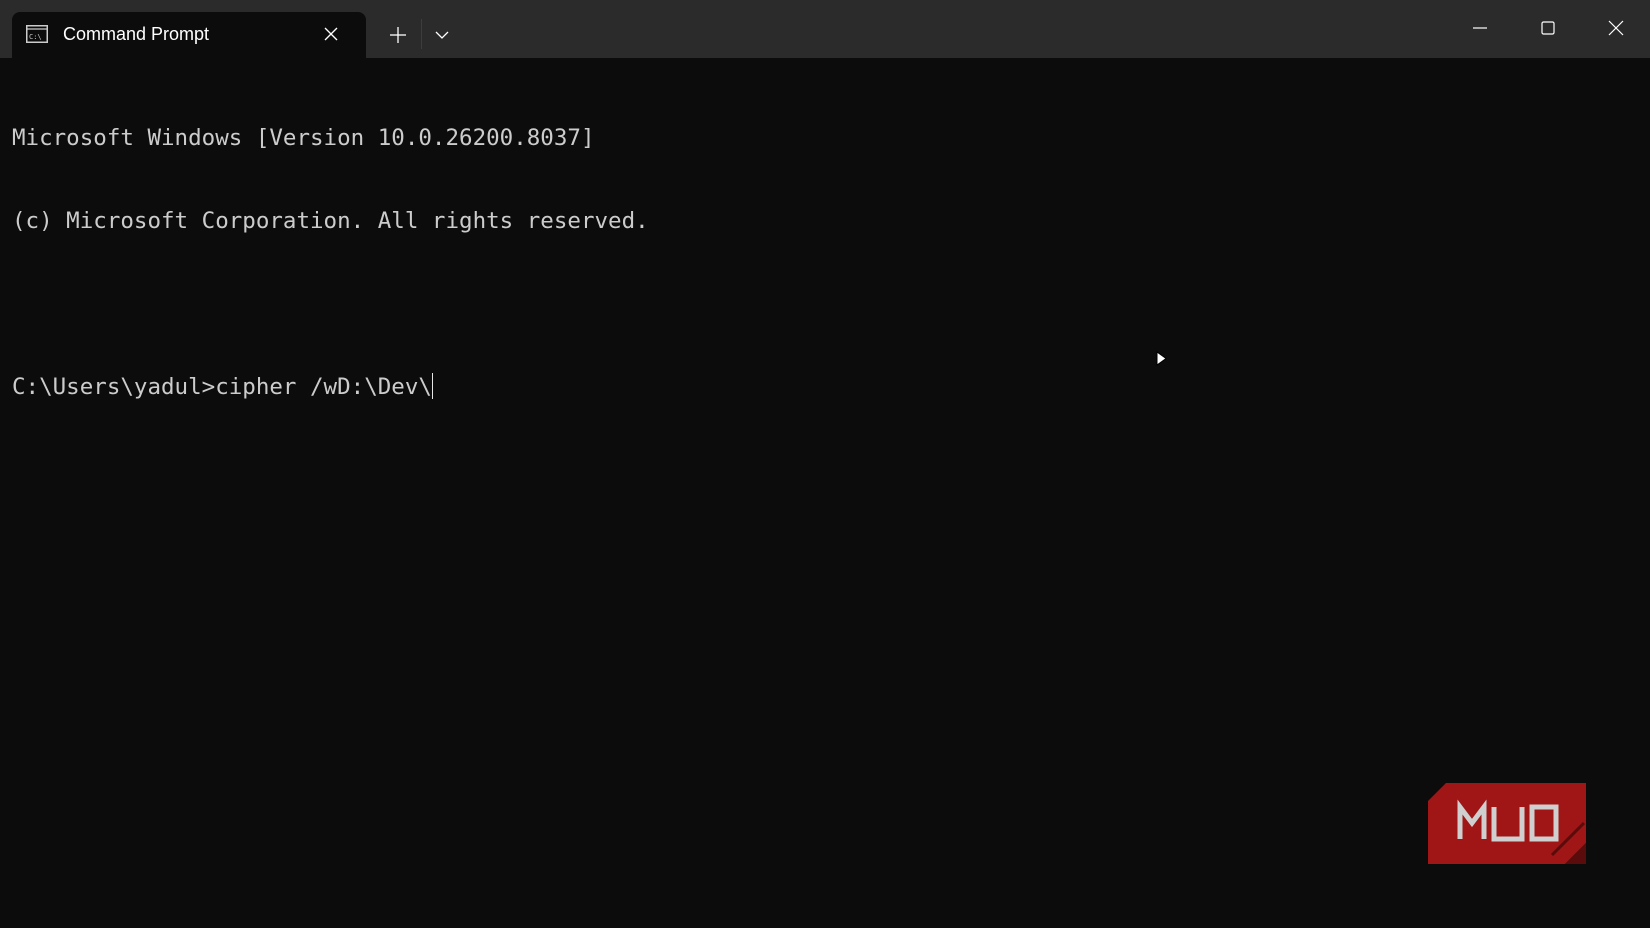 The height and width of the screenshot is (928, 1650). Describe the element at coordinates (136, 34) in the screenshot. I see `tab-title: Command Prompt` at that location.